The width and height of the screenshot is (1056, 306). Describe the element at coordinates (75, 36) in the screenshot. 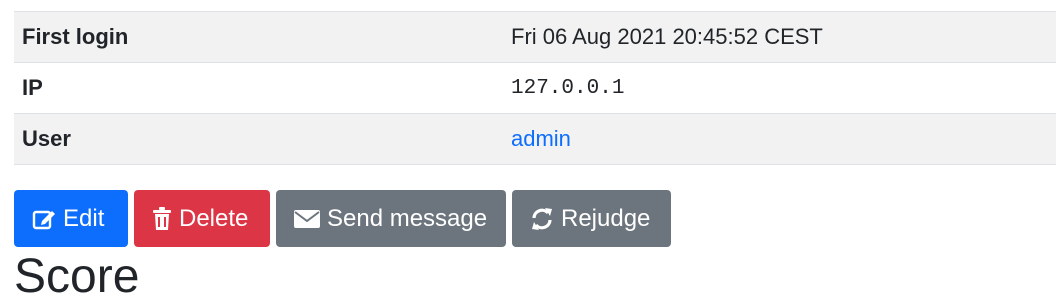

I see `first-login-label: First login` at that location.